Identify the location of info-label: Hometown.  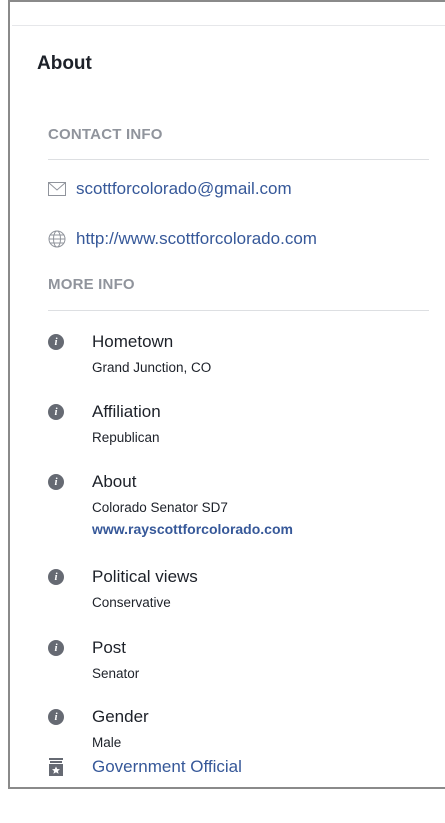
(133, 341).